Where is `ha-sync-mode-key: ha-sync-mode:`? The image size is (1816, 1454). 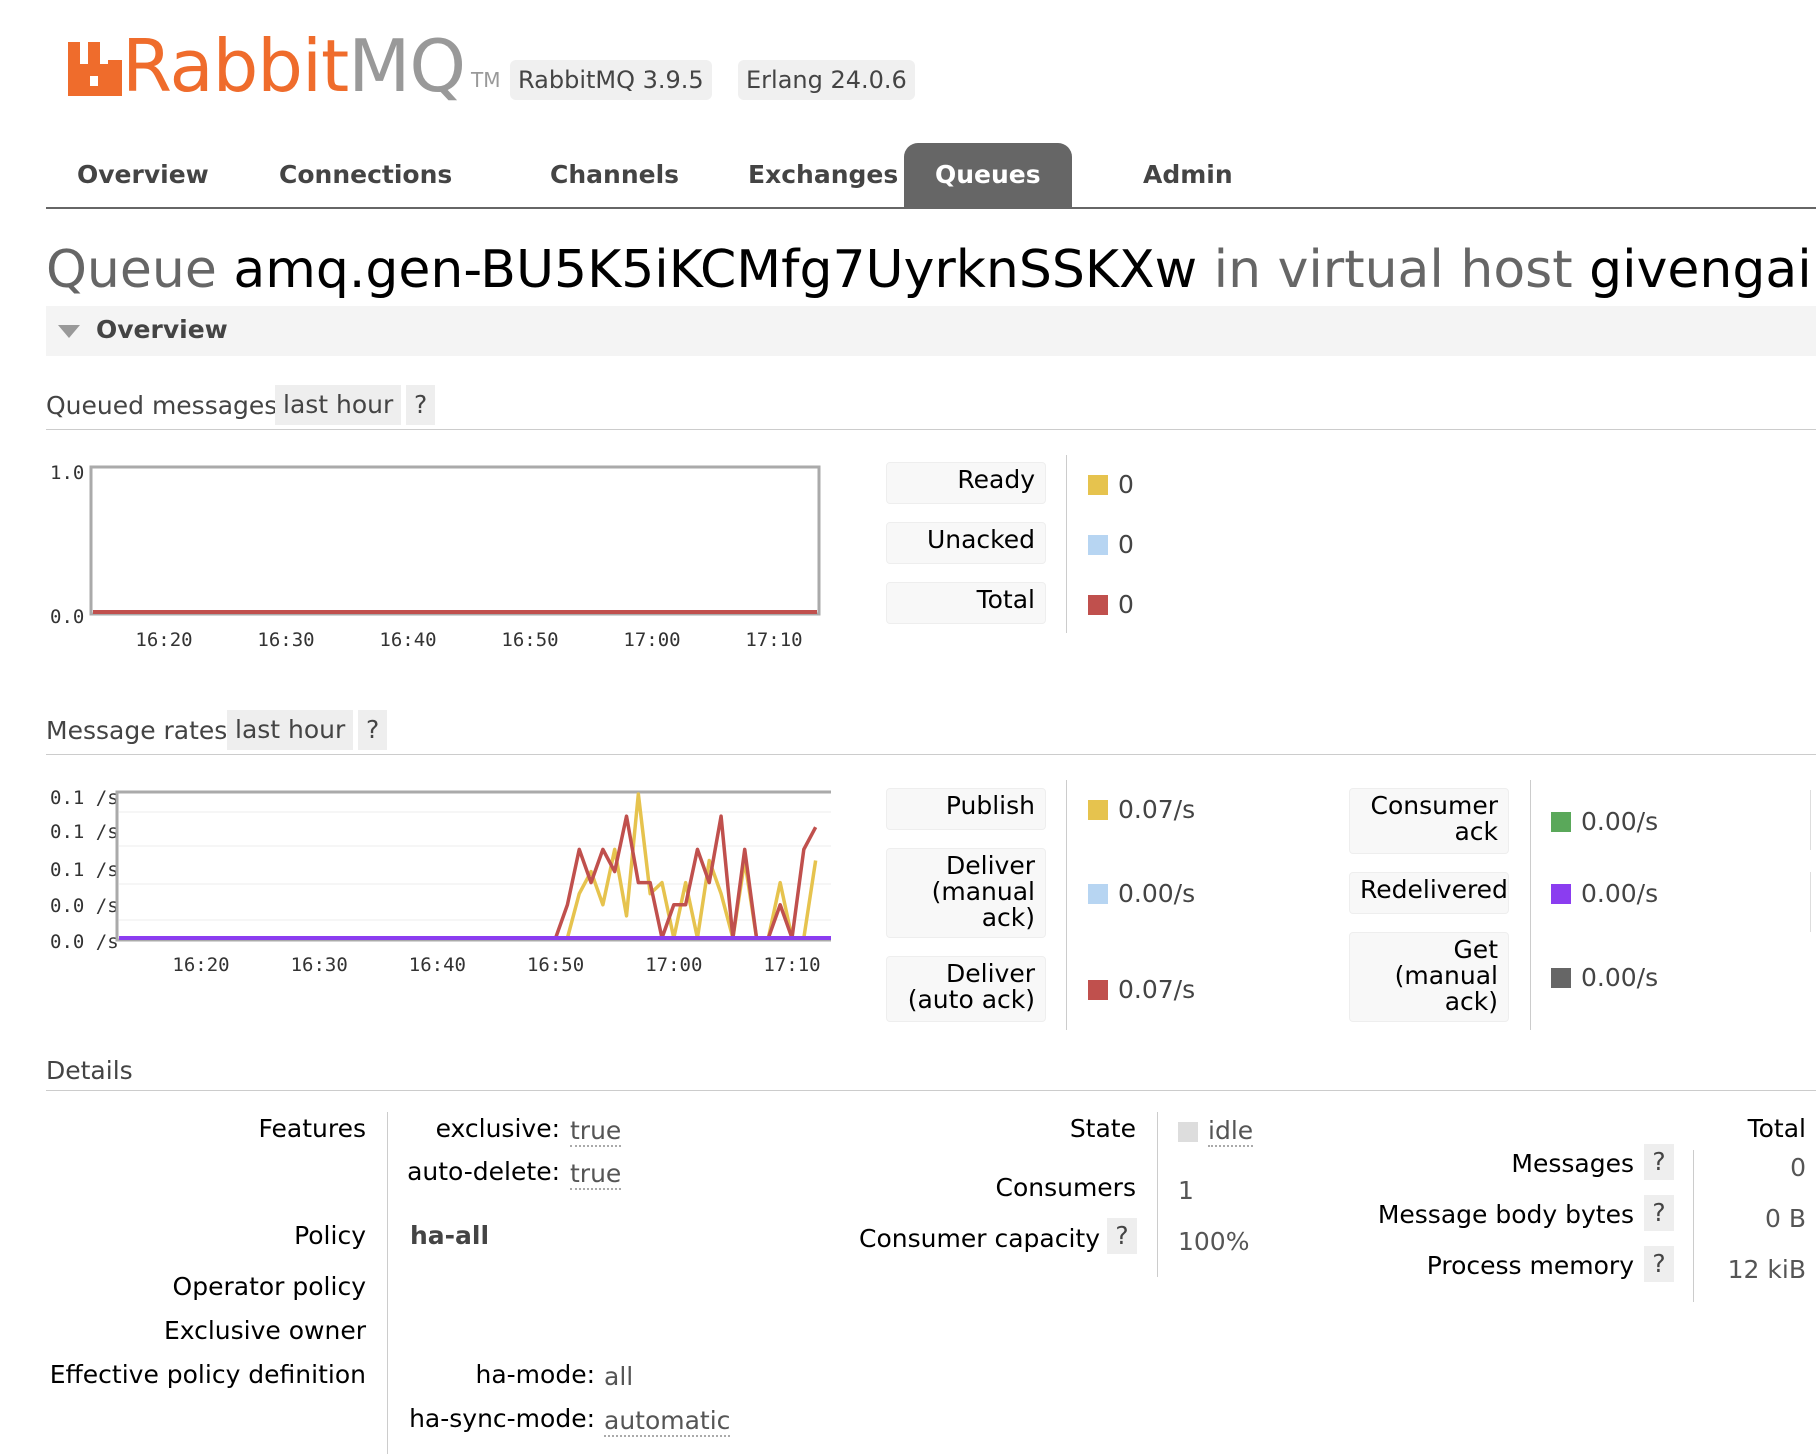 ha-sync-mode-key: ha-sync-mode: is located at coordinates (502, 1418).